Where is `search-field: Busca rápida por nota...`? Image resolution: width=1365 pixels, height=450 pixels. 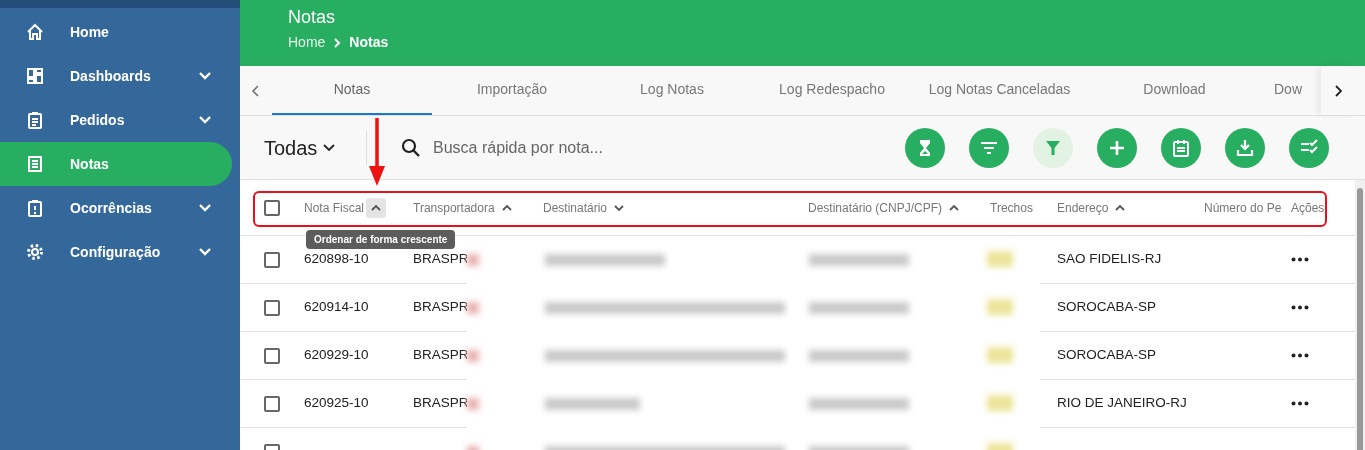 search-field: Busca rápida por nota... is located at coordinates (613, 147).